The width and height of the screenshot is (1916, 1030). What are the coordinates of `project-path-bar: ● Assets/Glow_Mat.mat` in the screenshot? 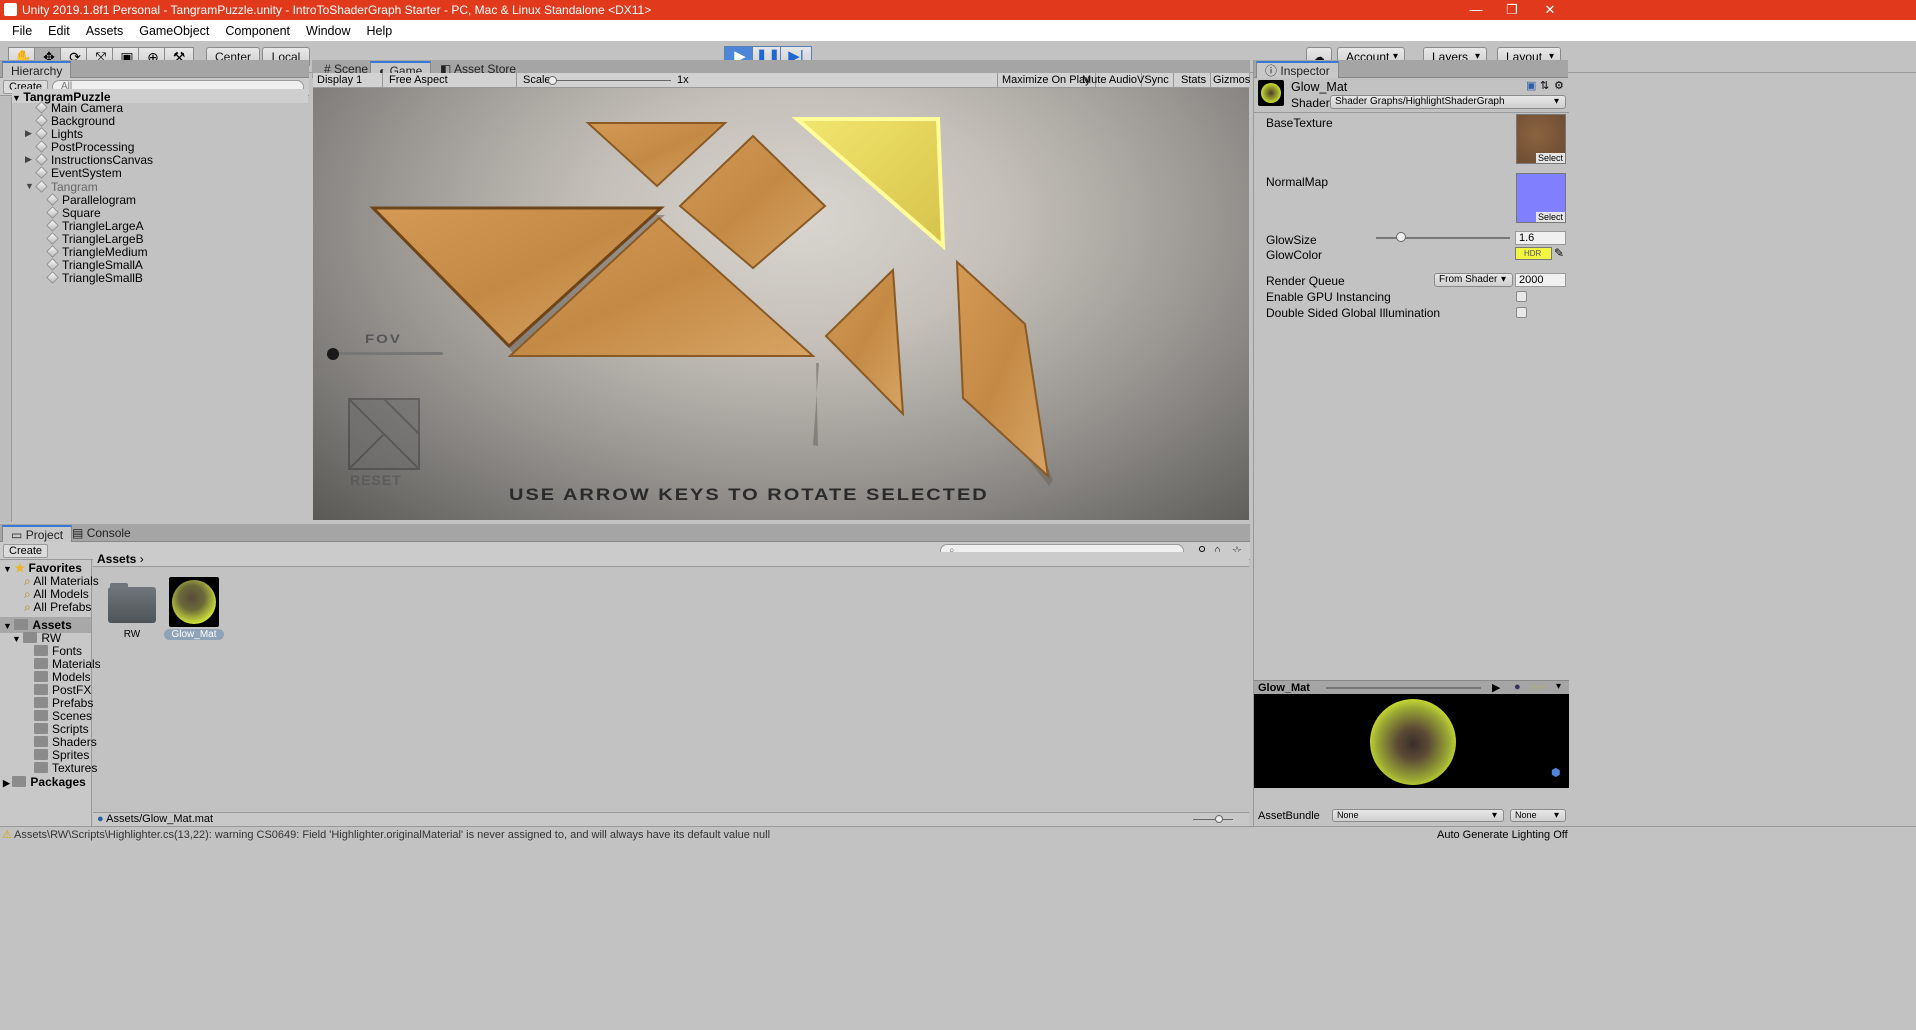 It's located at (671, 819).